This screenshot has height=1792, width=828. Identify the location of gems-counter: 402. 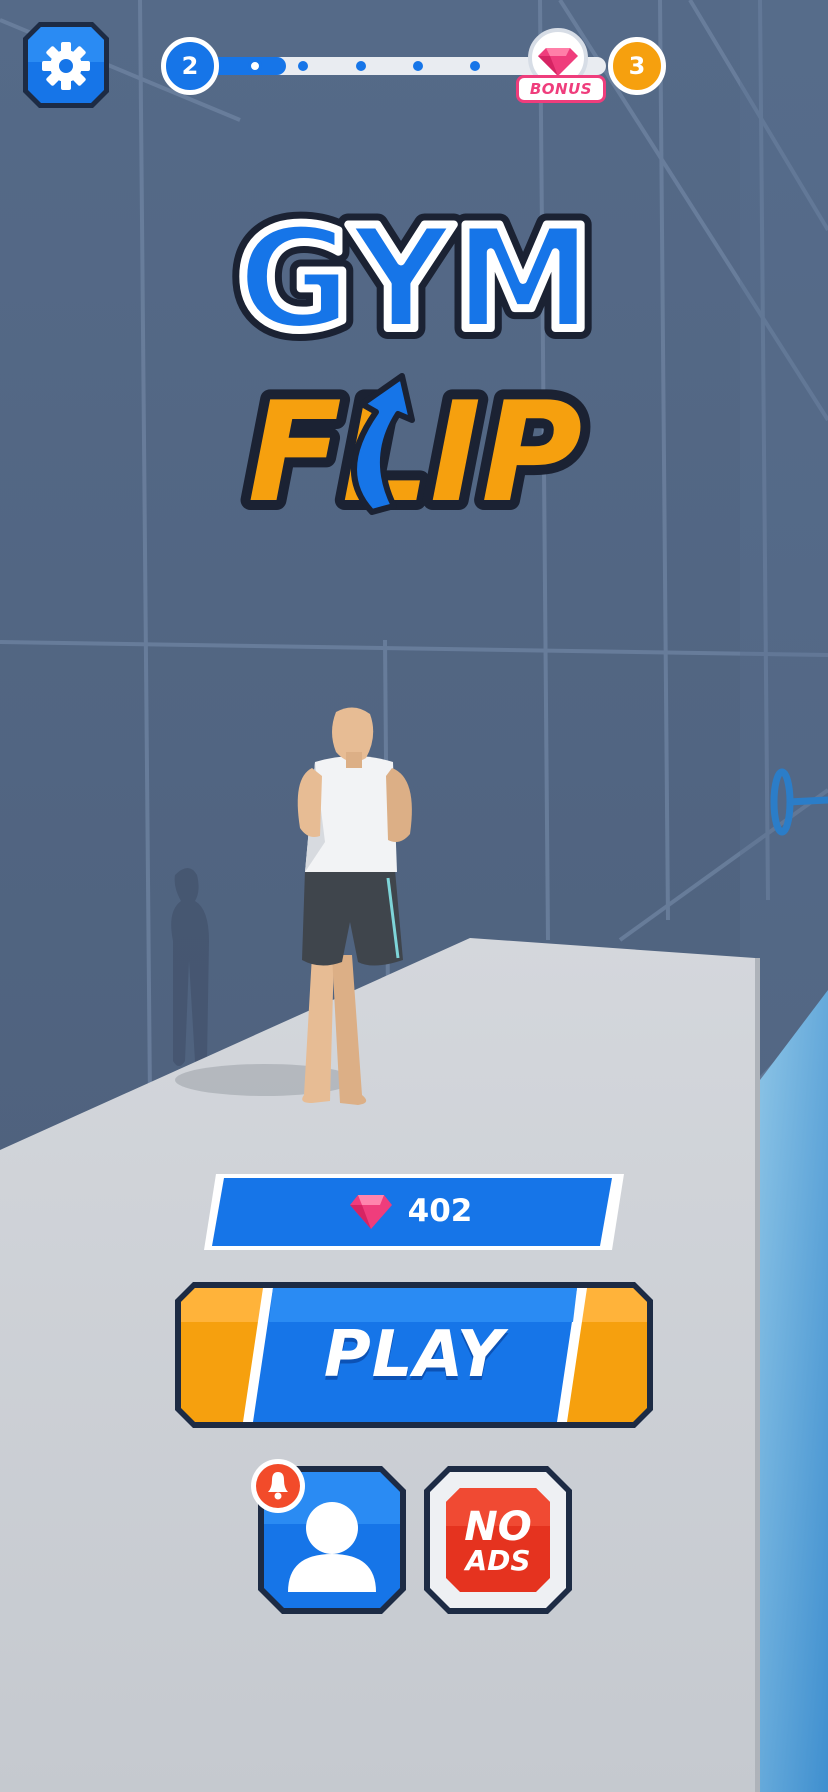
(410, 1211).